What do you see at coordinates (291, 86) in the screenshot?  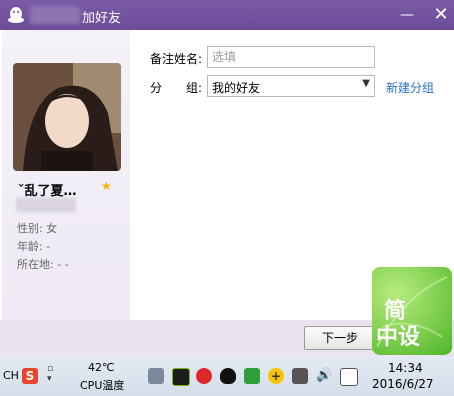 I see `group-select: 我的好友 ▼` at bounding box center [291, 86].